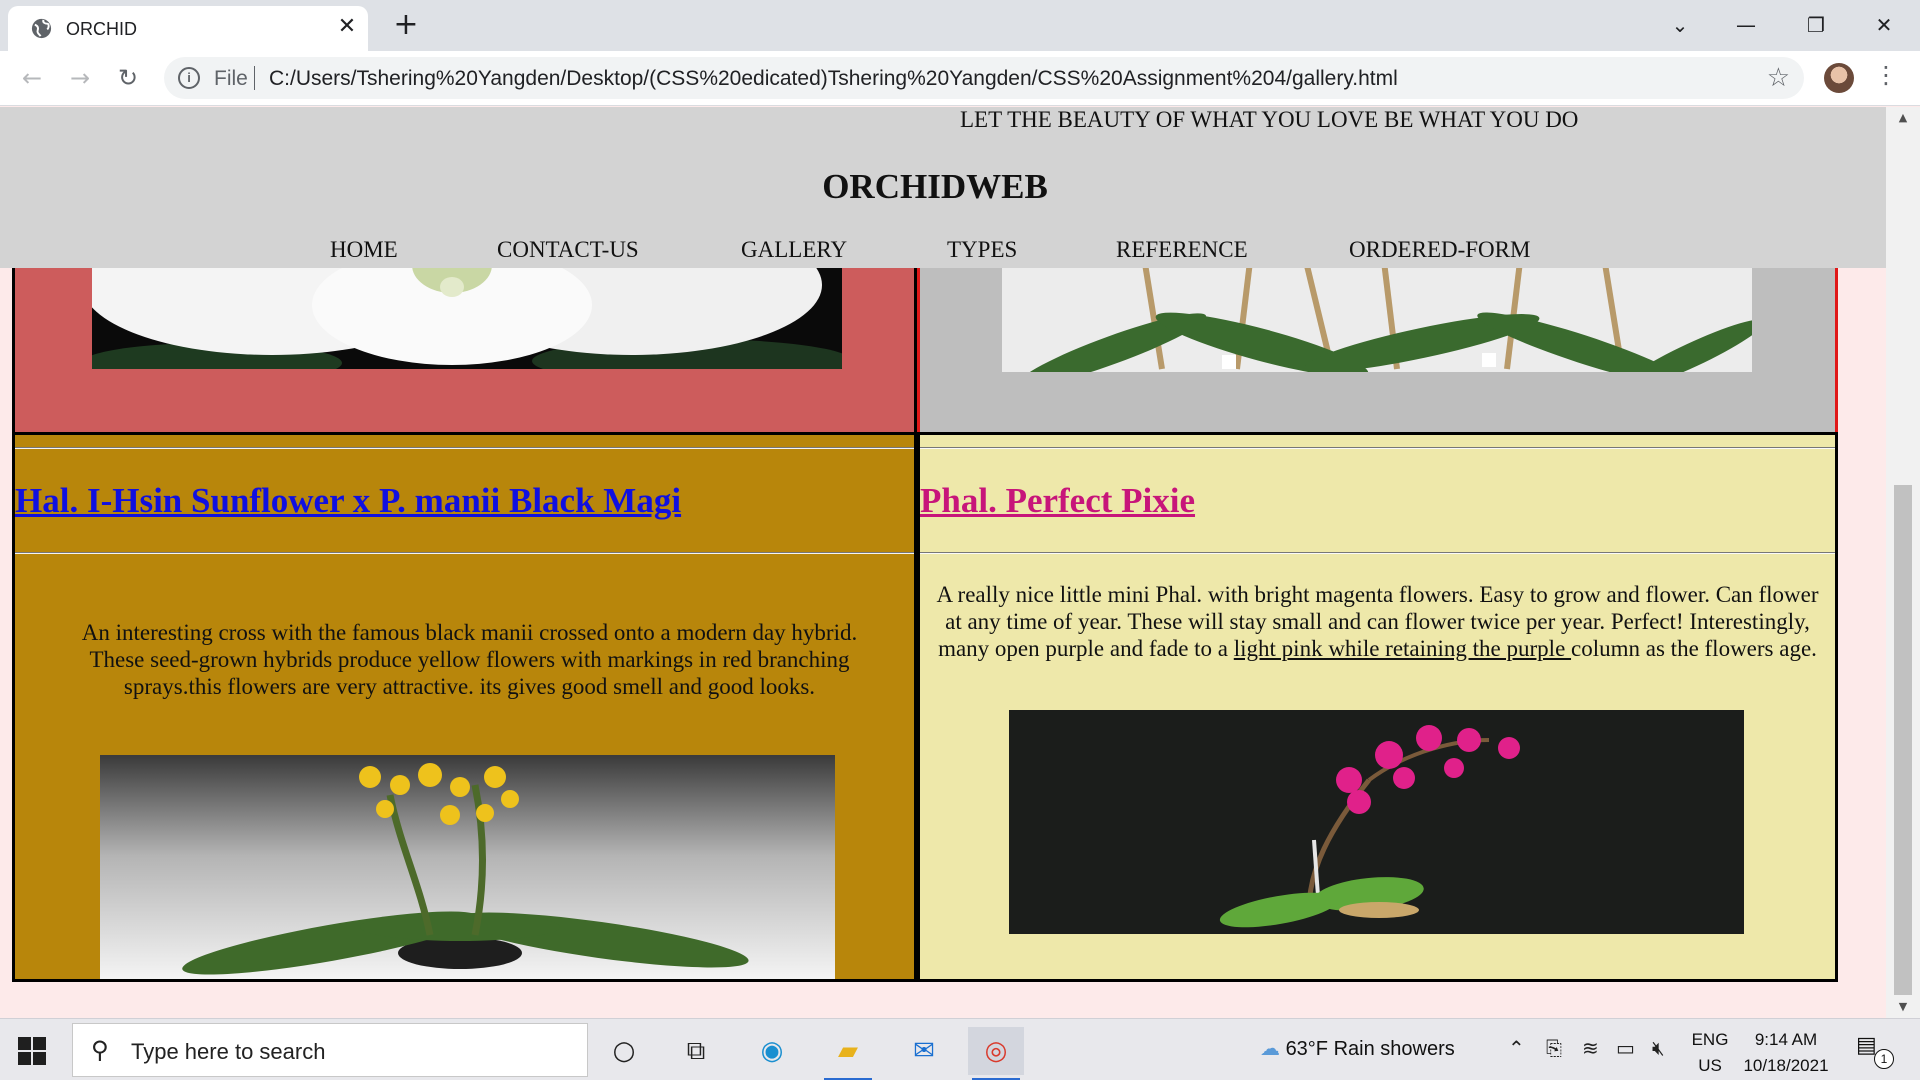  What do you see at coordinates (231, 78) in the screenshot?
I see `file-label: File` at bounding box center [231, 78].